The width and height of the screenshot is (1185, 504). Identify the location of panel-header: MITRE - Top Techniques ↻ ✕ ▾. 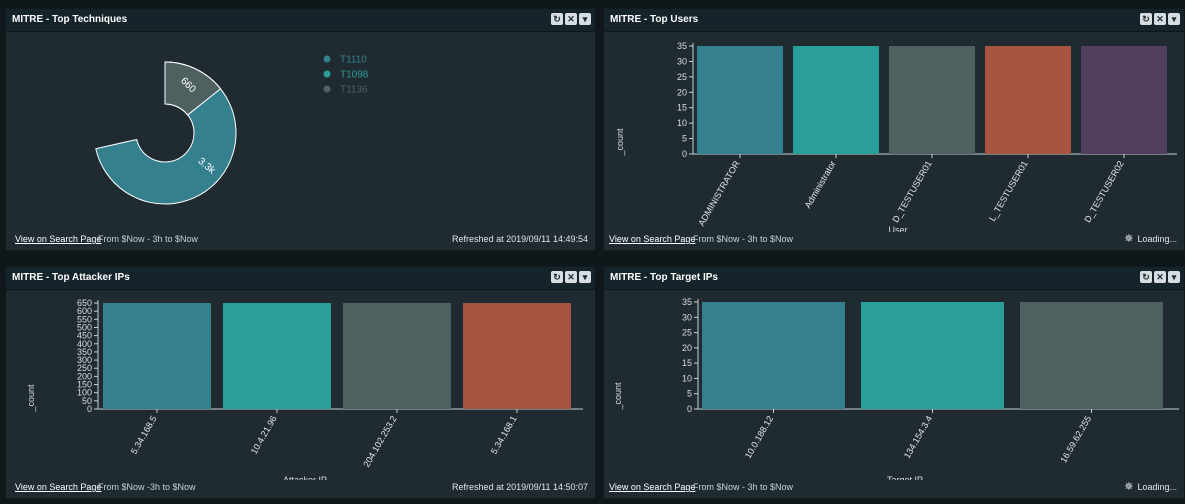
(300, 20).